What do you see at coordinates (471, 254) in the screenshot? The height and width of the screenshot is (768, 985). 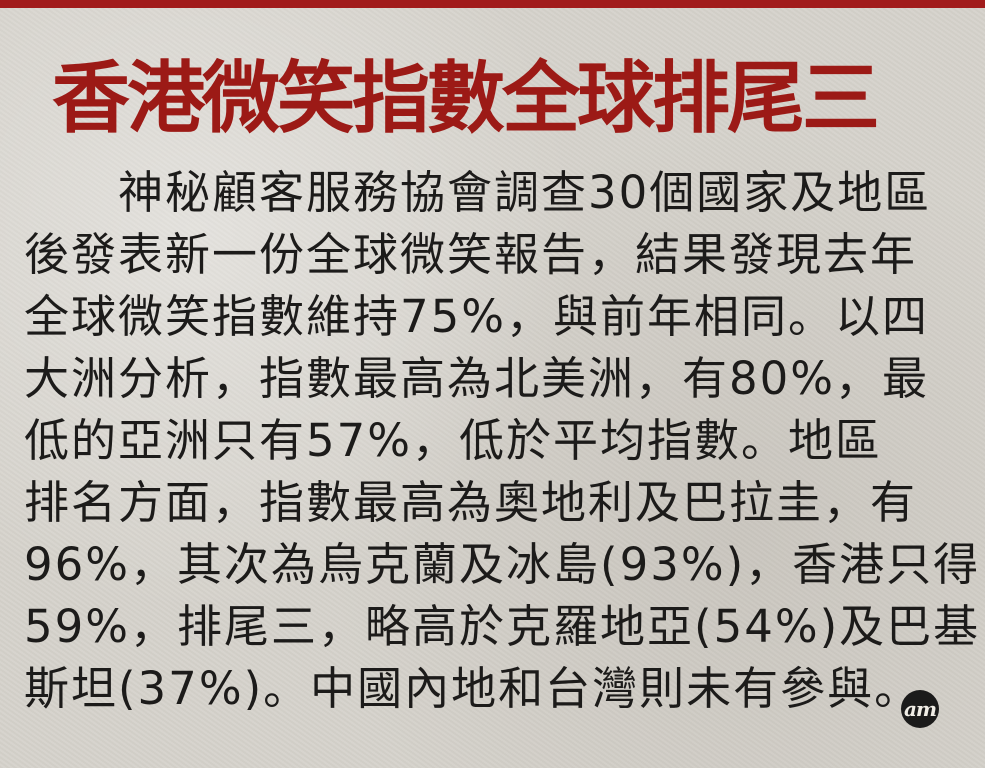 I see `article-body-line: 後發表新一份全球微笑報告，結果發現去年` at bounding box center [471, 254].